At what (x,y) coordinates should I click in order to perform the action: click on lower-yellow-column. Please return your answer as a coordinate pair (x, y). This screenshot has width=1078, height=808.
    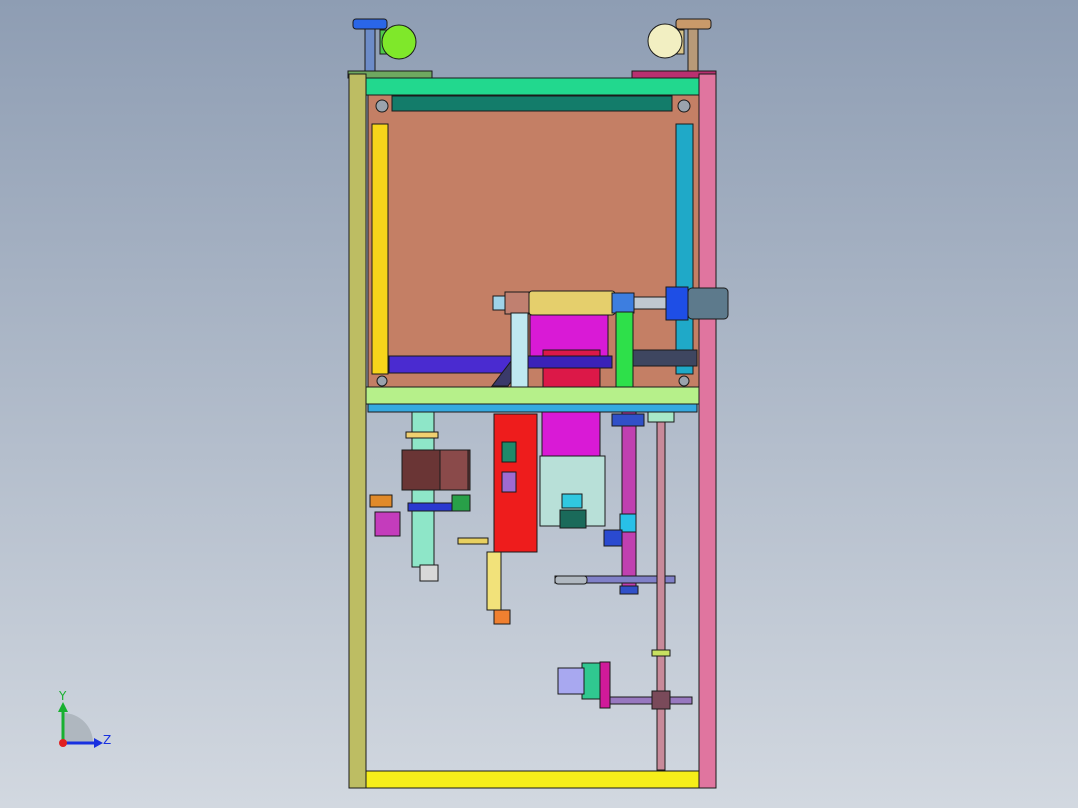
    Looking at the image, I should click on (494, 581).